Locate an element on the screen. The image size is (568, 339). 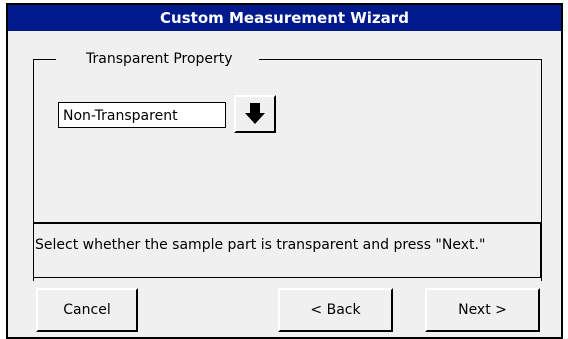
arrow-down-icon is located at coordinates (255, 113).